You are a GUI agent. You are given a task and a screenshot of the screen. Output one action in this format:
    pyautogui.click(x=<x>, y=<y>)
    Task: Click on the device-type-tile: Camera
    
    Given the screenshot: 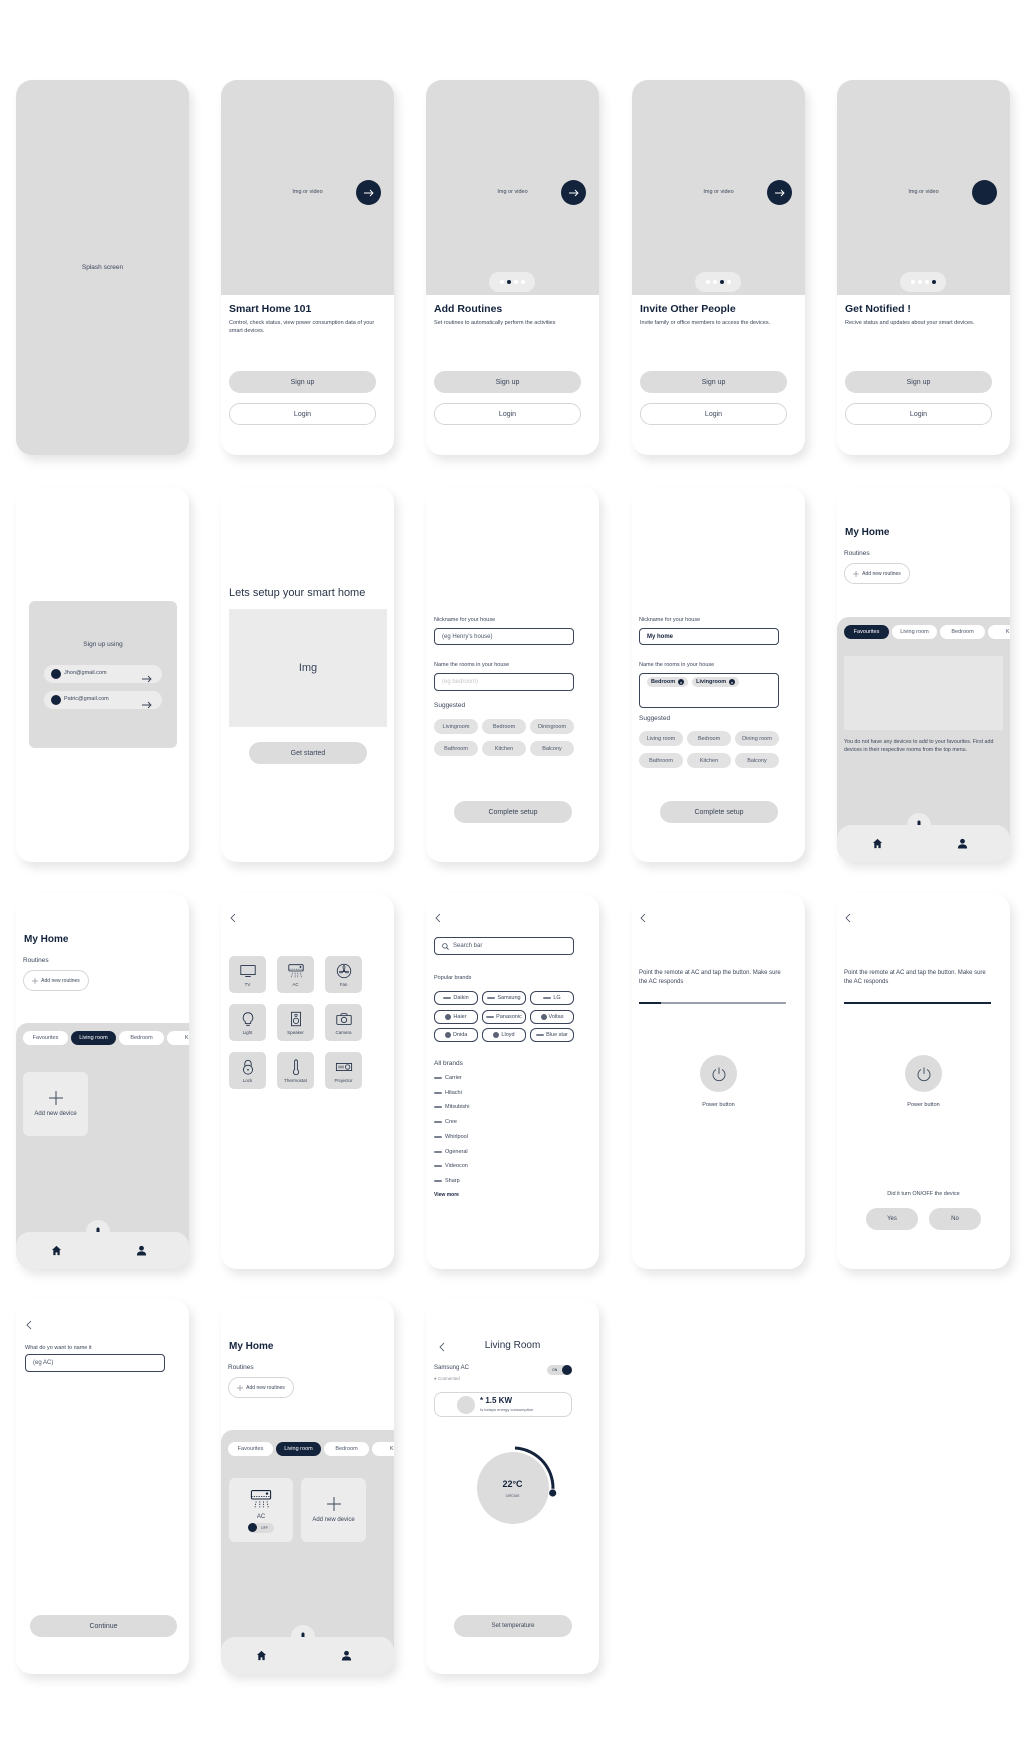 What is the action you would take?
    pyautogui.click(x=343, y=1022)
    